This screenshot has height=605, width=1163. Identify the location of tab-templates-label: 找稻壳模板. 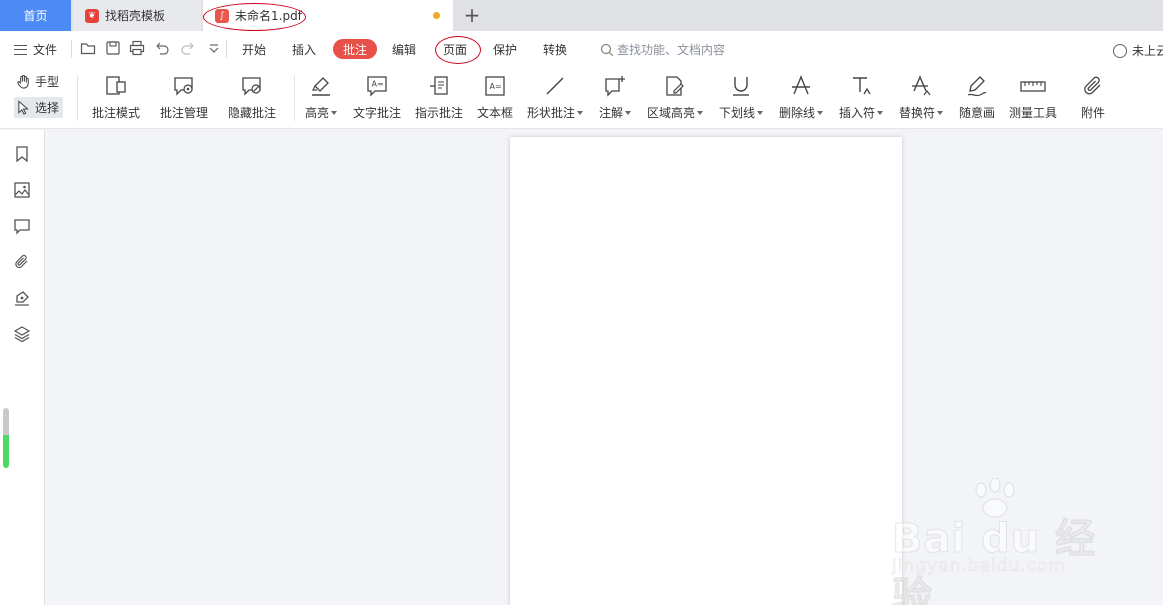
(135, 16).